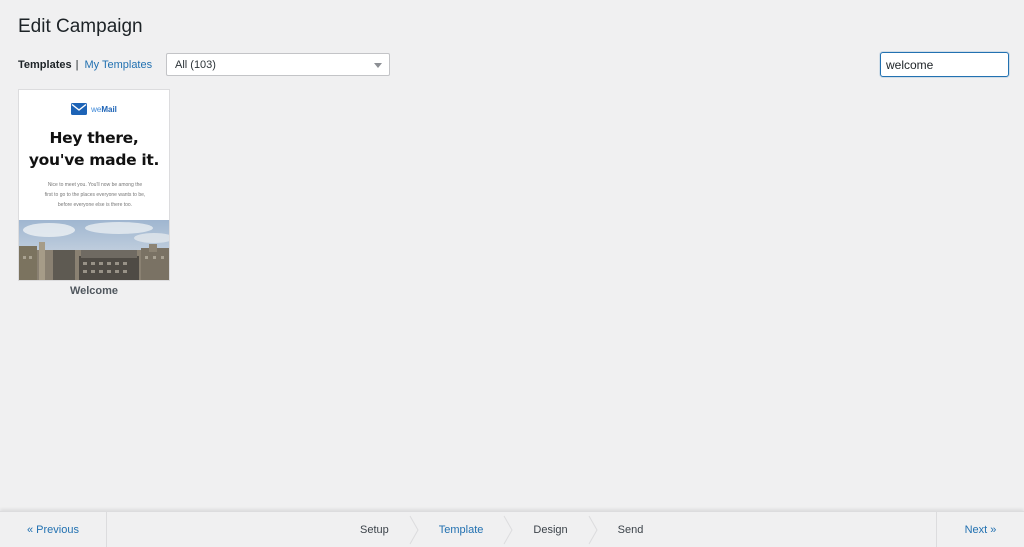  What do you see at coordinates (94, 250) in the screenshot?
I see `preview-city-photo` at bounding box center [94, 250].